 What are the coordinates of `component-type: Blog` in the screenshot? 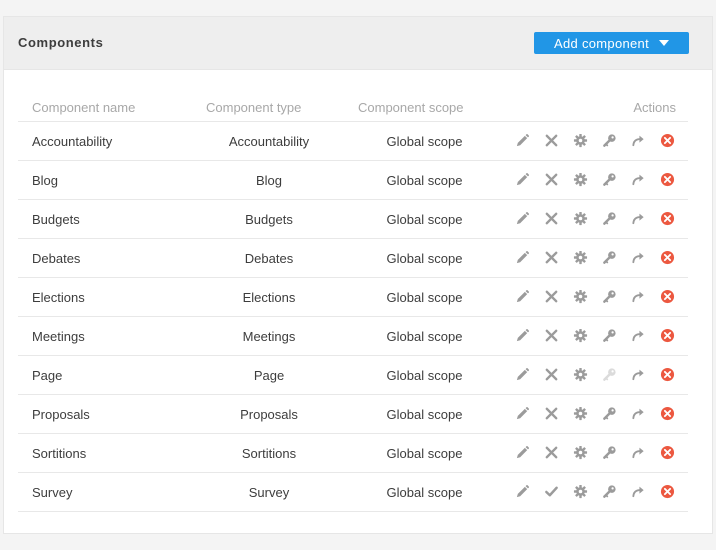 It's located at (269, 180).